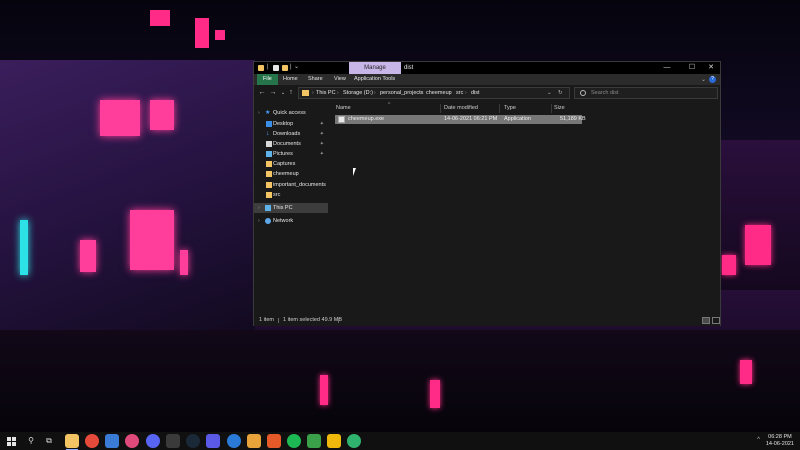  Describe the element at coordinates (254, 441) in the screenshot. I see `sublime-icon` at that location.